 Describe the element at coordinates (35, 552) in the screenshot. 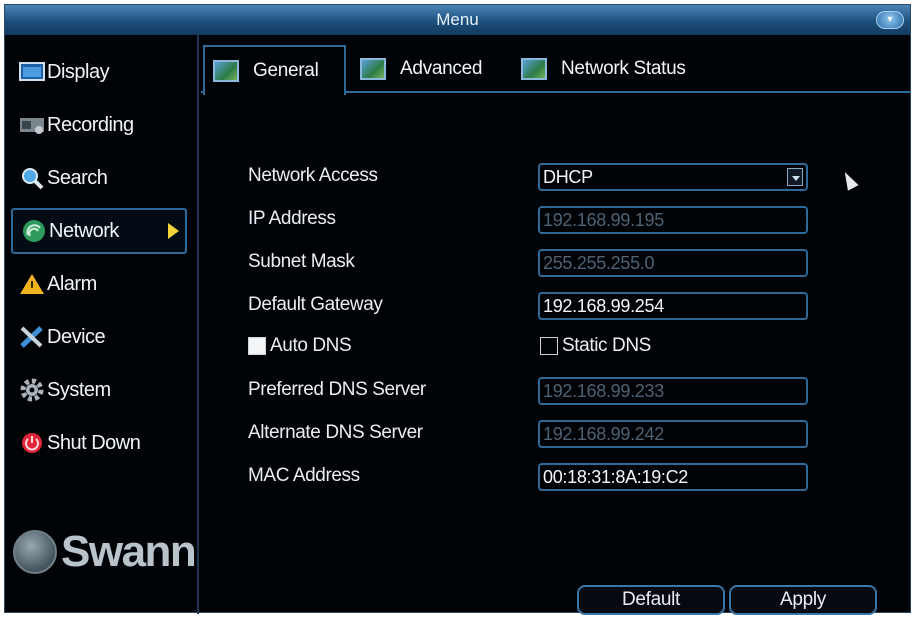

I see `swann-logo-icon` at that location.